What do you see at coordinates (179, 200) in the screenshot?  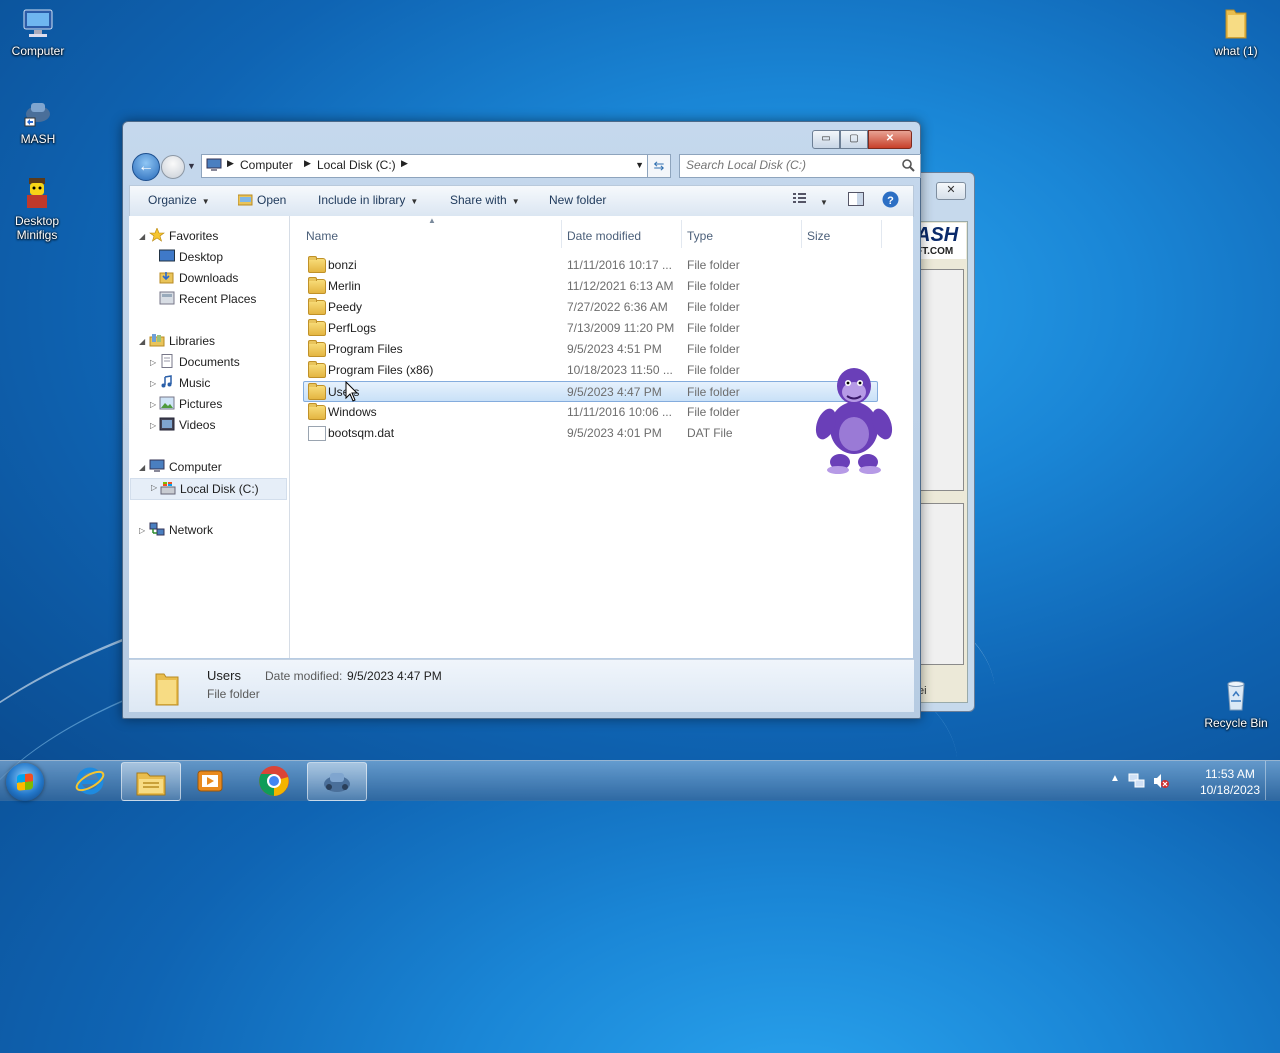 I see `organize-button: Organize ▼` at bounding box center [179, 200].